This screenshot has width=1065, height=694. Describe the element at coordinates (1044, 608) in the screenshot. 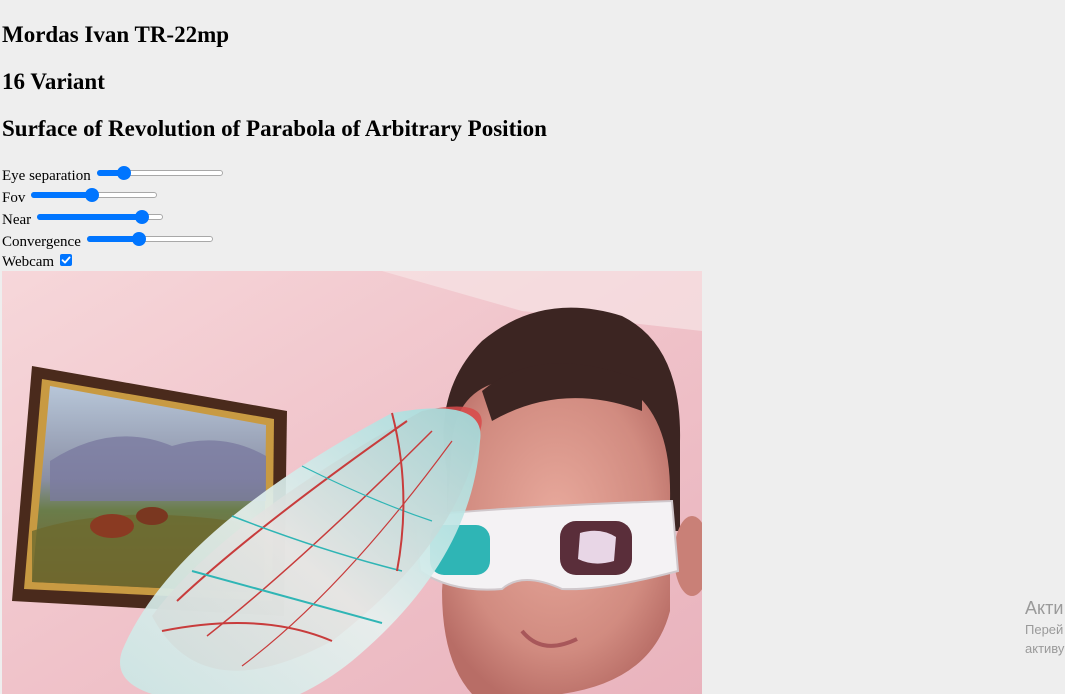

I see `watermark-line-1: Акти` at that location.